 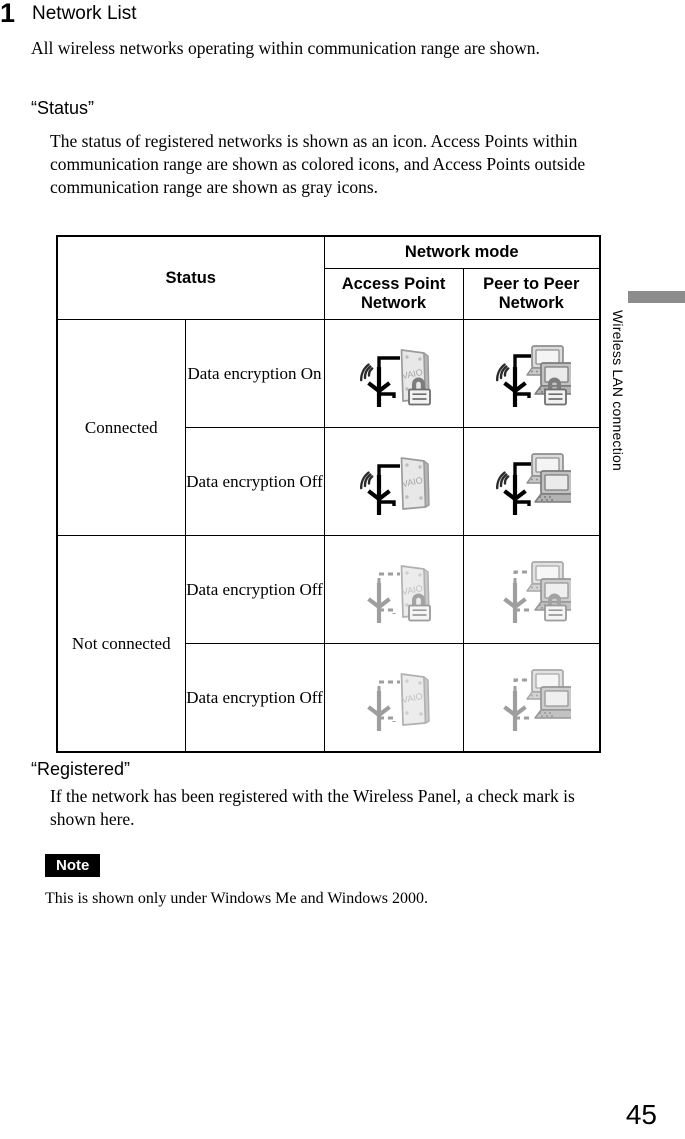 What do you see at coordinates (641, 1114) in the screenshot?
I see `page-number: 45` at bounding box center [641, 1114].